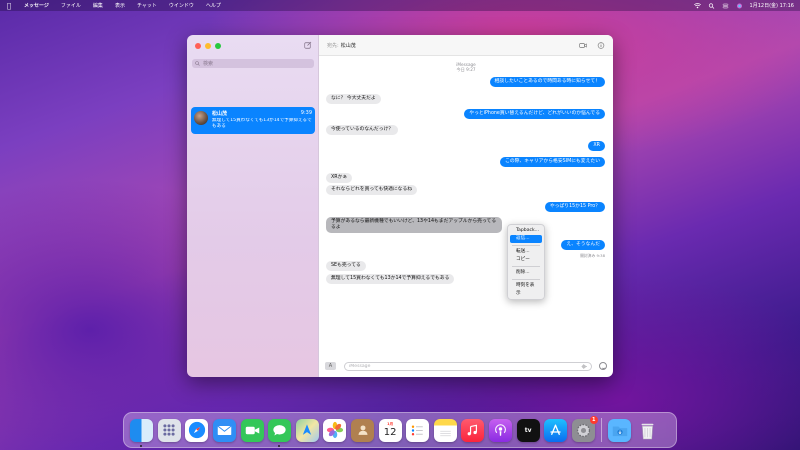 The height and width of the screenshot is (450, 800). Describe the element at coordinates (218, 46) in the screenshot. I see `fullscreen-button` at that location.